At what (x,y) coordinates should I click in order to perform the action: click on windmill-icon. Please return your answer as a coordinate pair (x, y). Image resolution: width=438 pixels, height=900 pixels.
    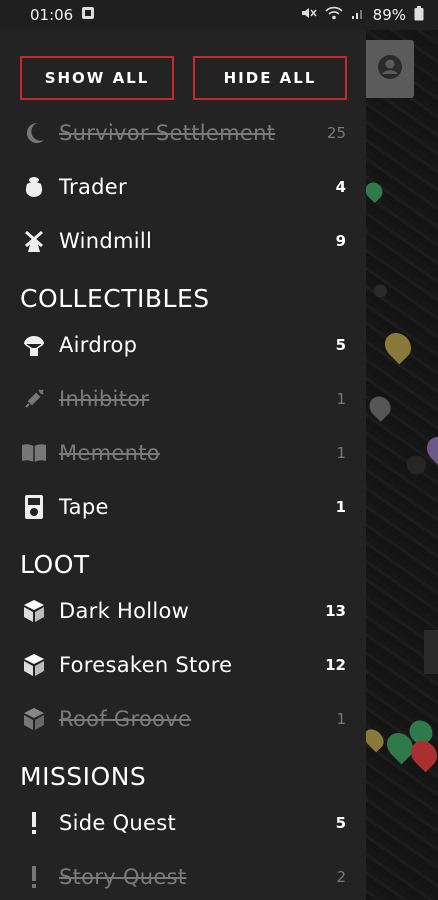
    Looking at the image, I should click on (34, 241).